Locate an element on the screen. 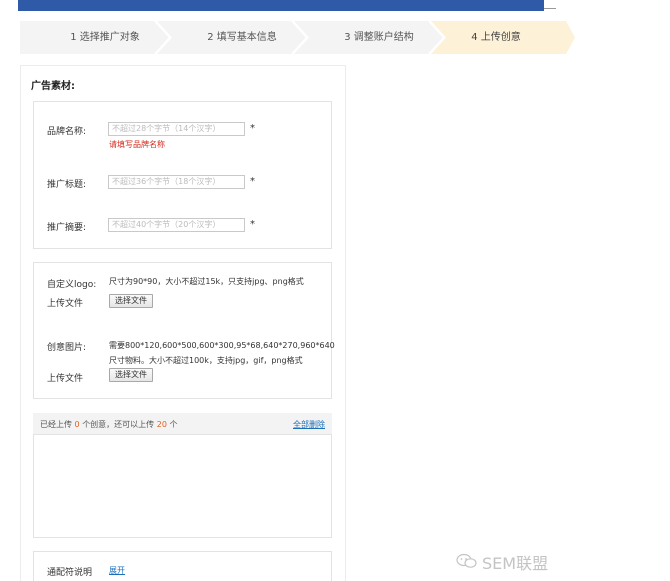  upload-prefix: 已经上传 is located at coordinates (56, 424).